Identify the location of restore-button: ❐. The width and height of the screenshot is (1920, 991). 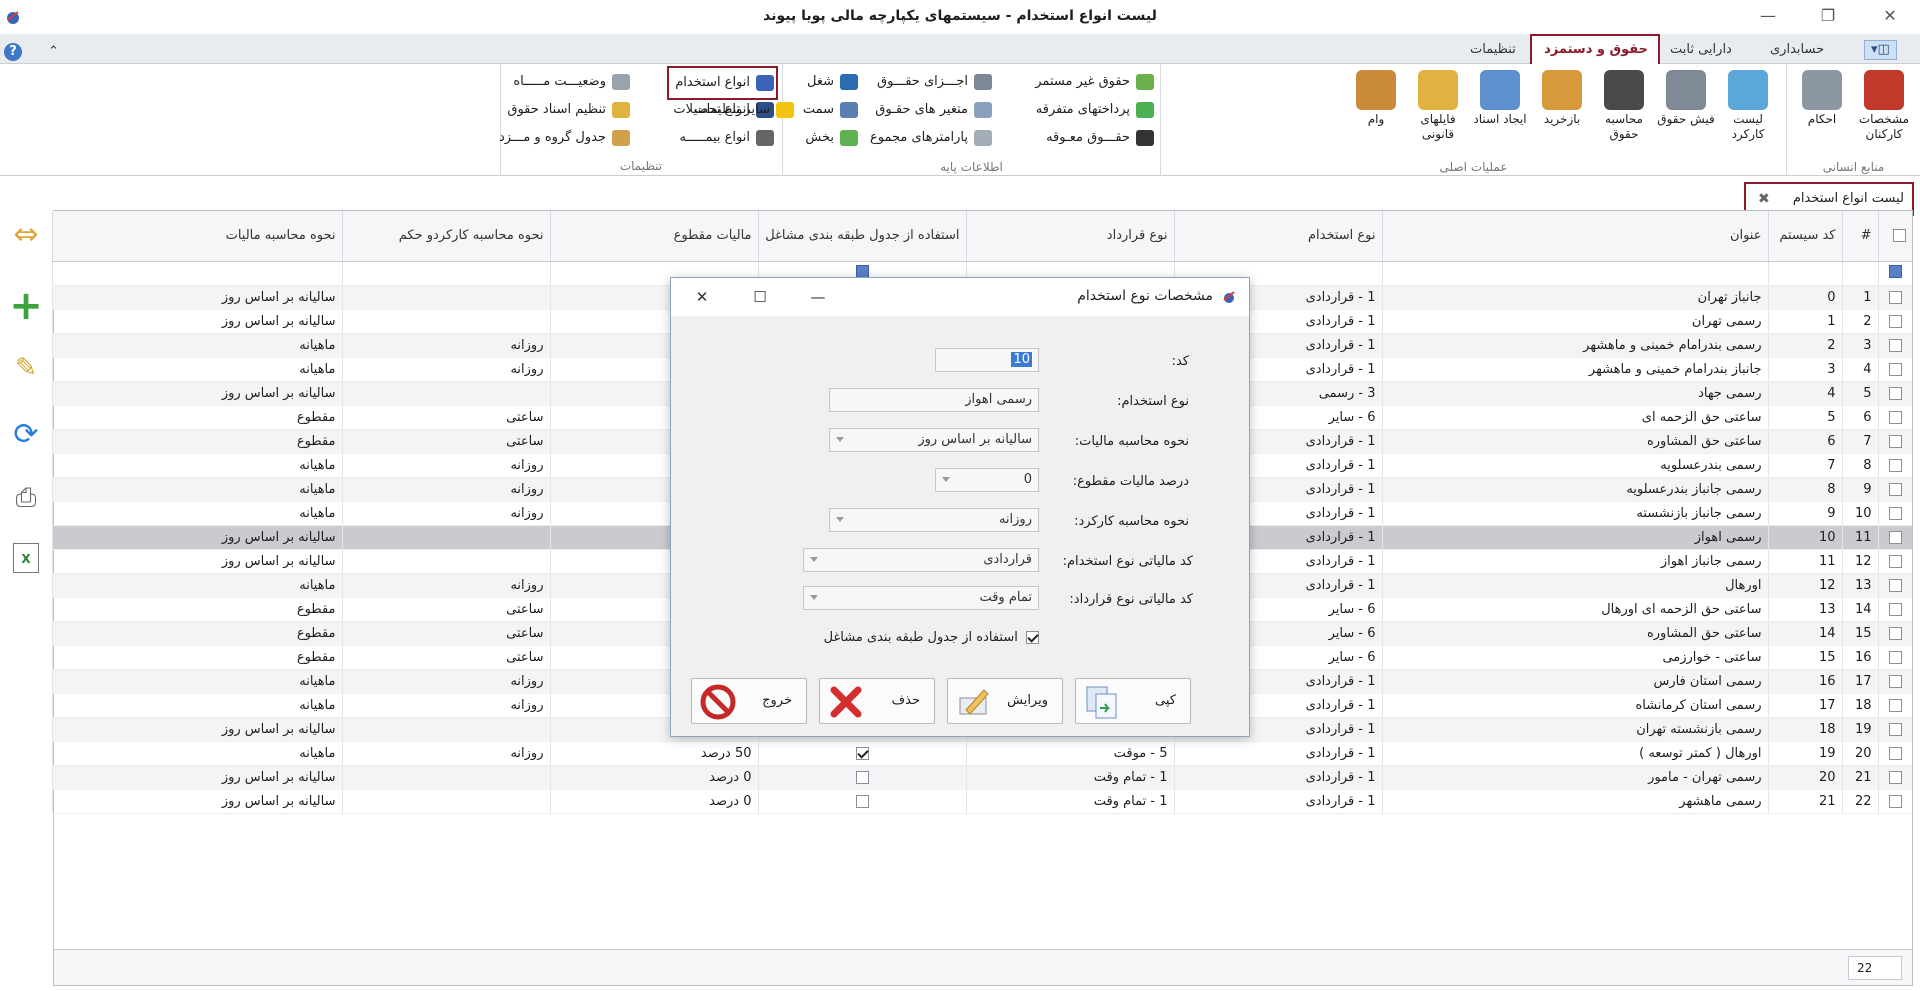
(1828, 15).